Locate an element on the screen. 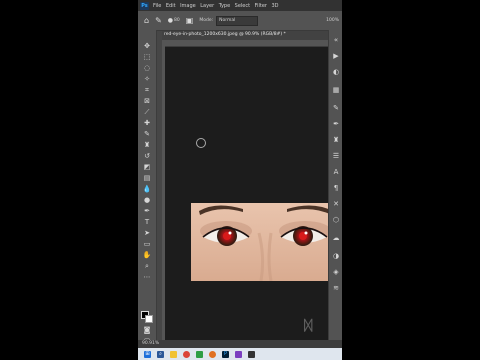  red-eye-photo is located at coordinates (265, 242).